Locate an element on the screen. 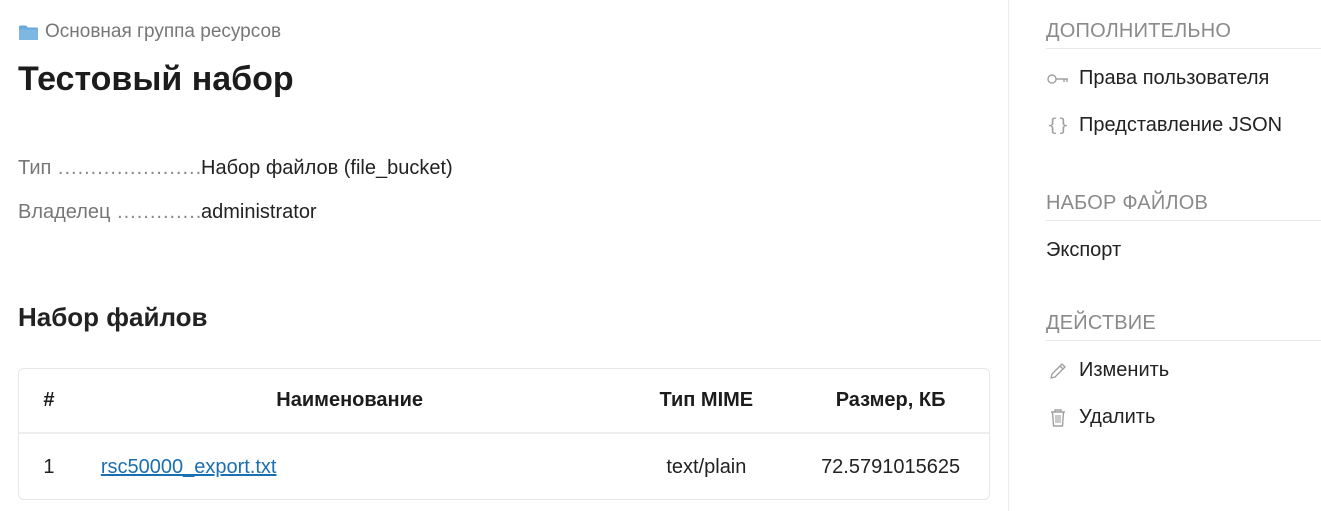 The image size is (1321, 511). property-key: Тип is located at coordinates (109, 168).